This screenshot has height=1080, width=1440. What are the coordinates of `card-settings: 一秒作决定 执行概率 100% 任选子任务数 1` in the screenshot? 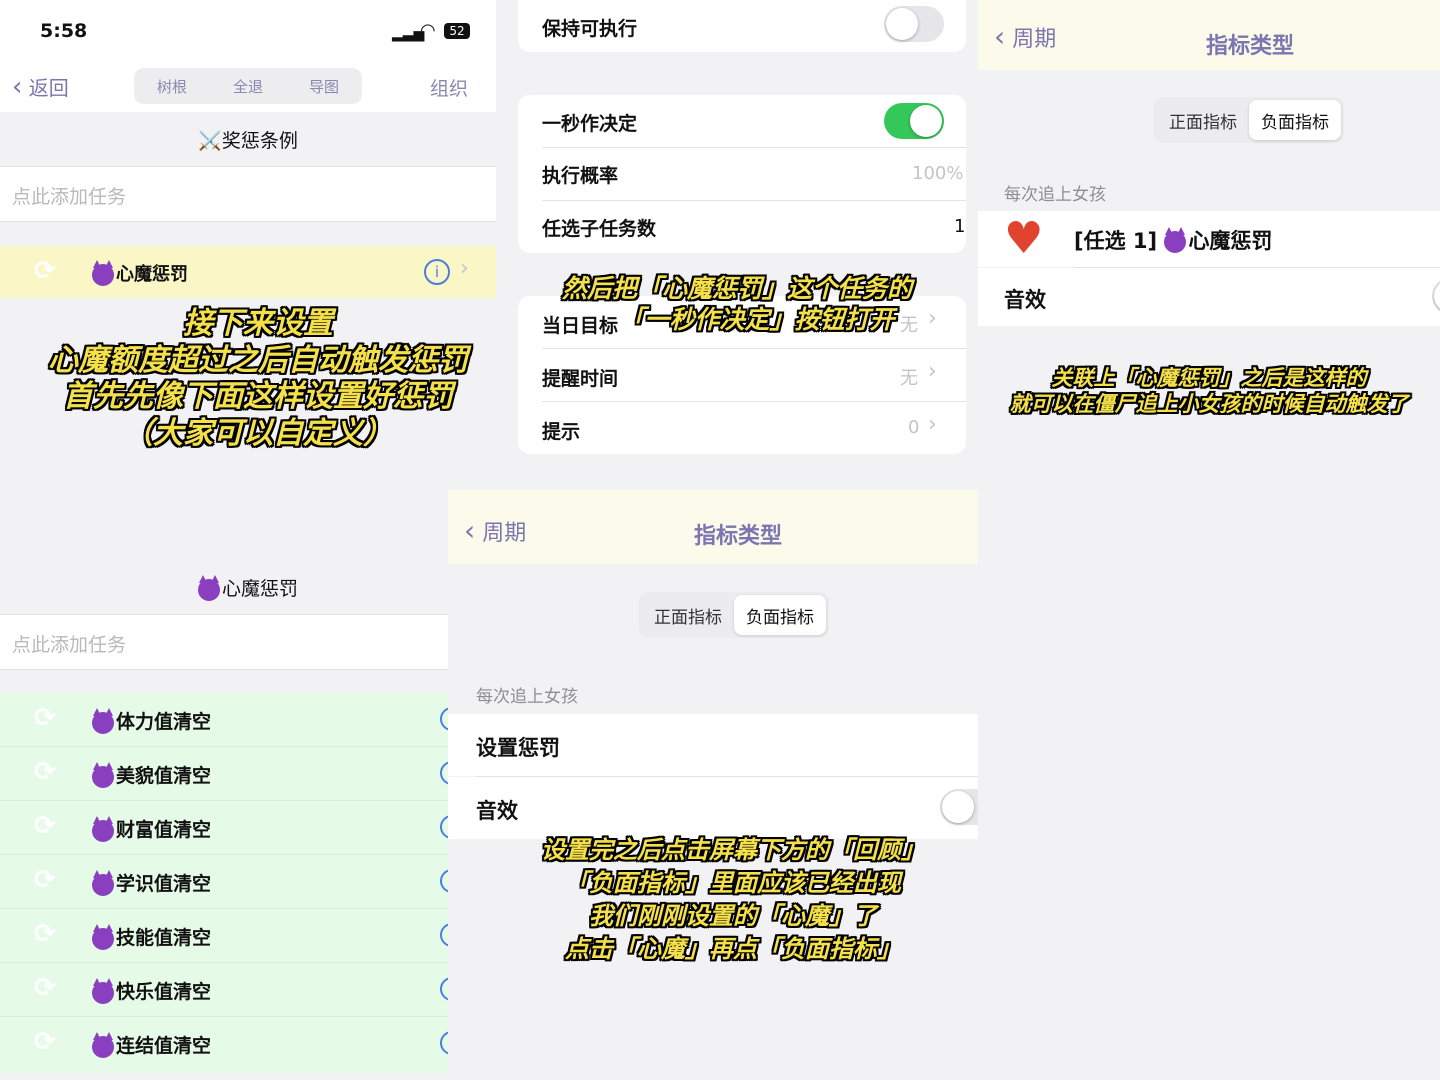 It's located at (742, 174).